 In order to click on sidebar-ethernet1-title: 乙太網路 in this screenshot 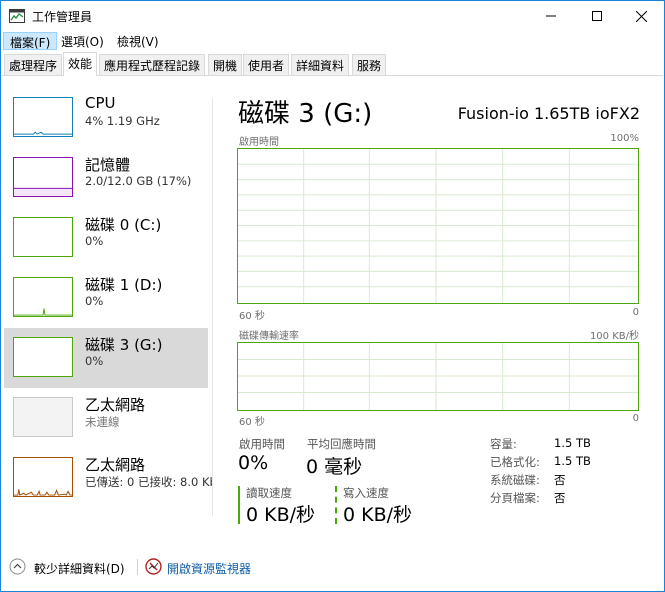, I will do `click(115, 405)`.